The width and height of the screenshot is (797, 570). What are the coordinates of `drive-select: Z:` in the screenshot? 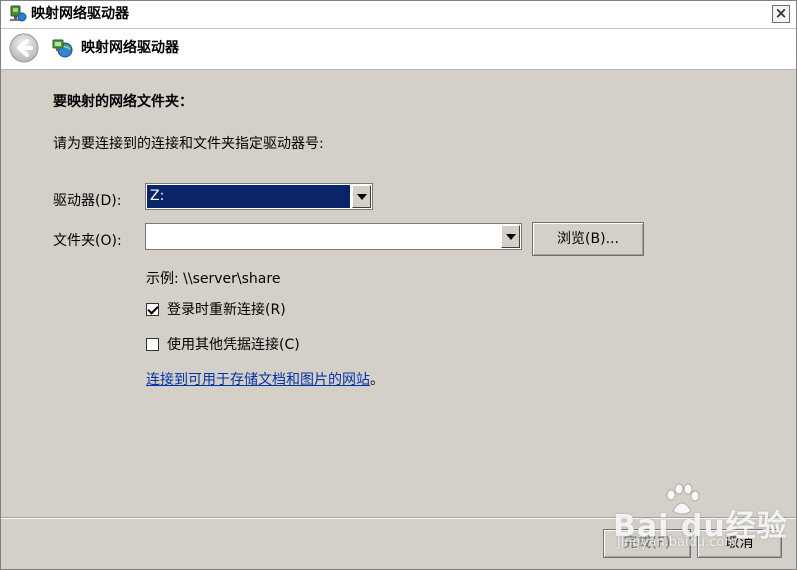 It's located at (259, 196).